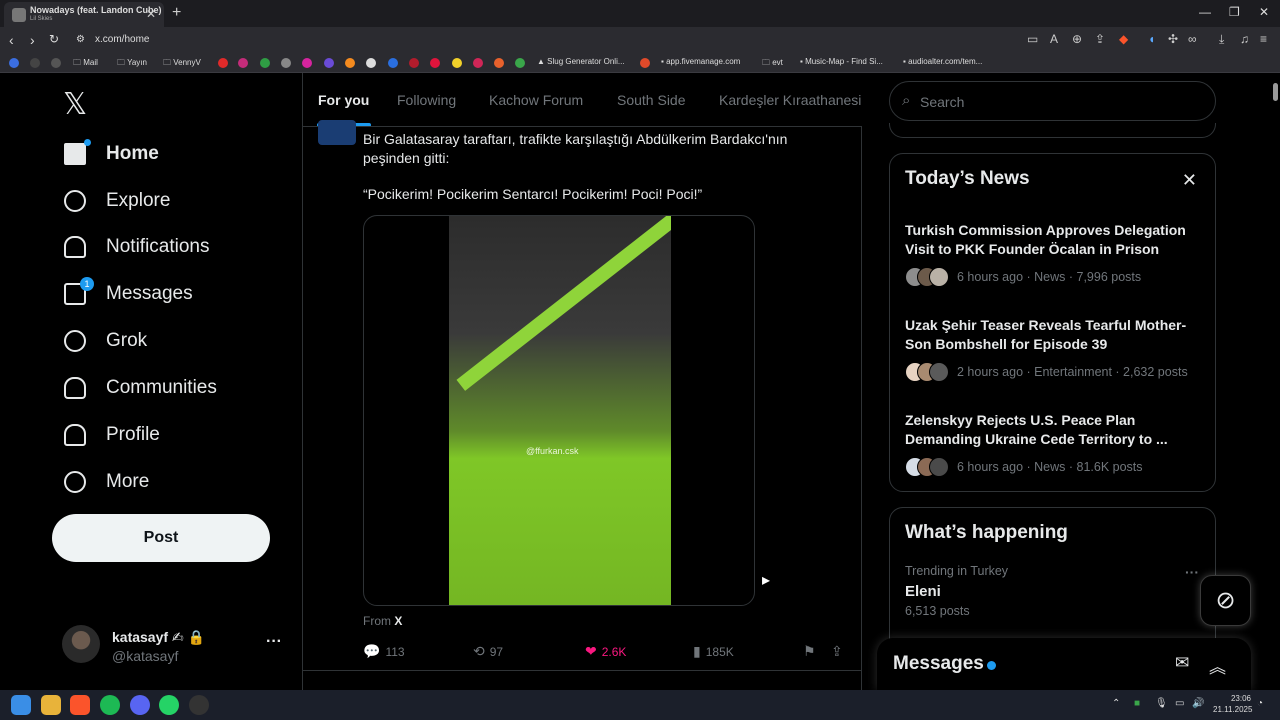 Image resolution: width=1280 pixels, height=720 pixels. I want to click on download-icon: ⤓, so click(1221, 39).